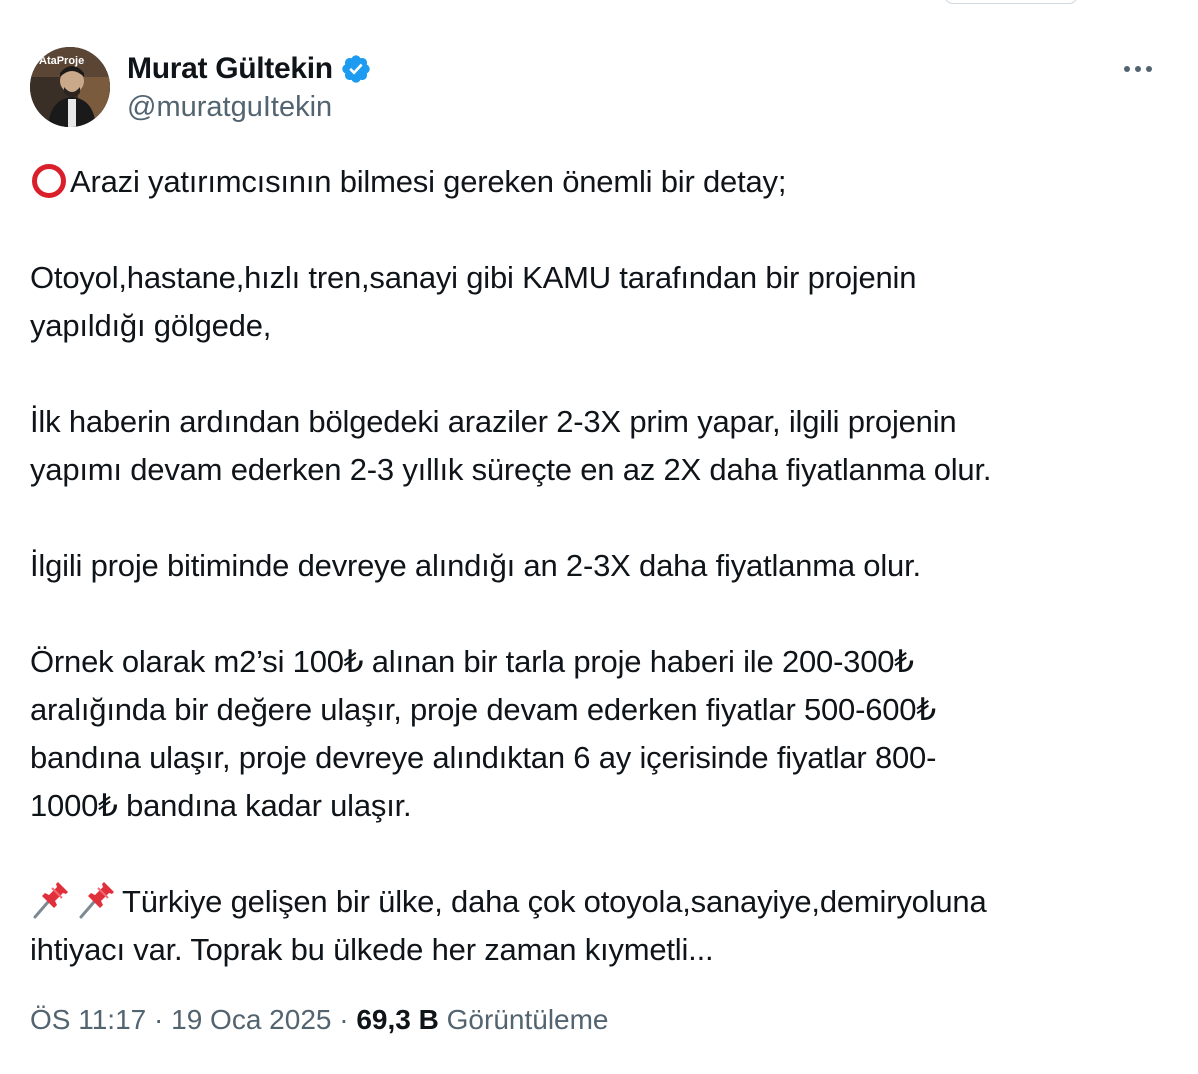  I want to click on verified-badge-icon, so click(356, 69).